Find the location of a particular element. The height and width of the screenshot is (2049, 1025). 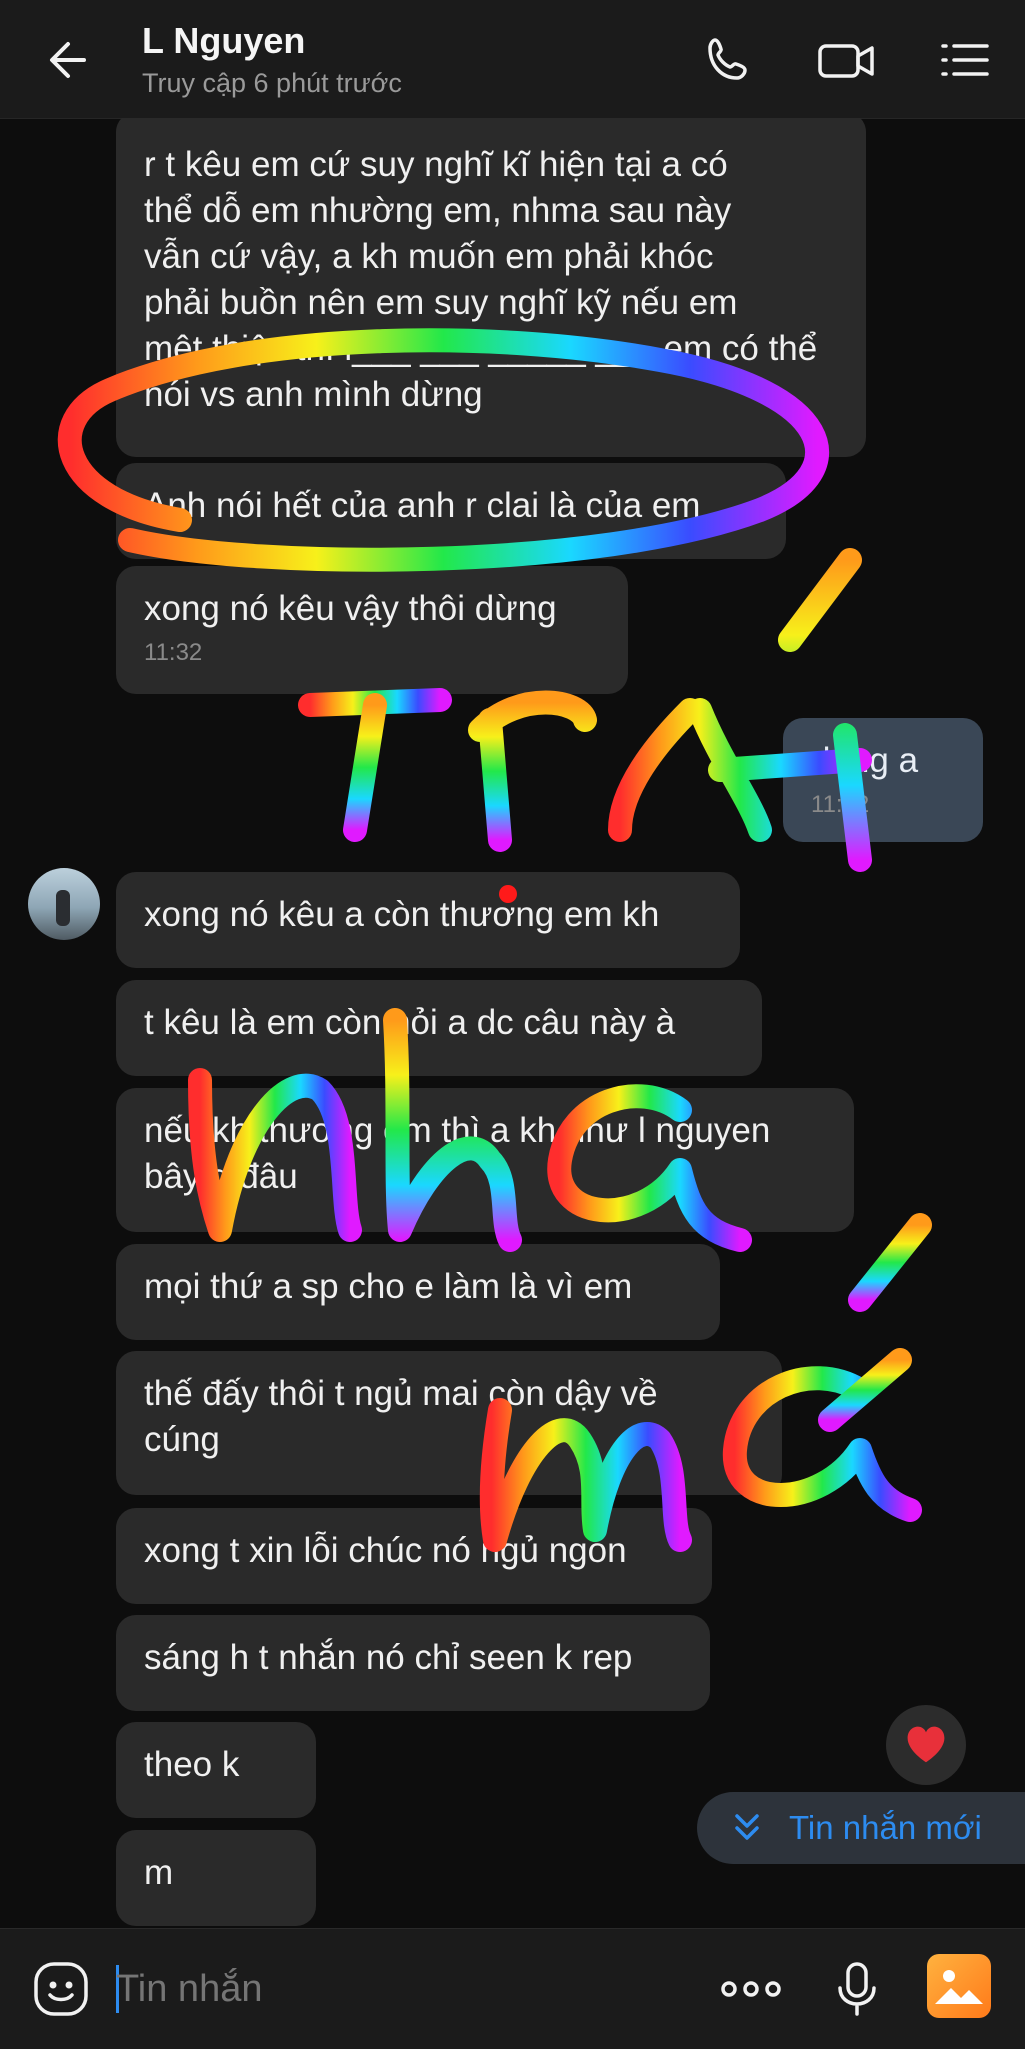

outgoing-message-bubble: dung a 11:32 is located at coordinates (883, 780).